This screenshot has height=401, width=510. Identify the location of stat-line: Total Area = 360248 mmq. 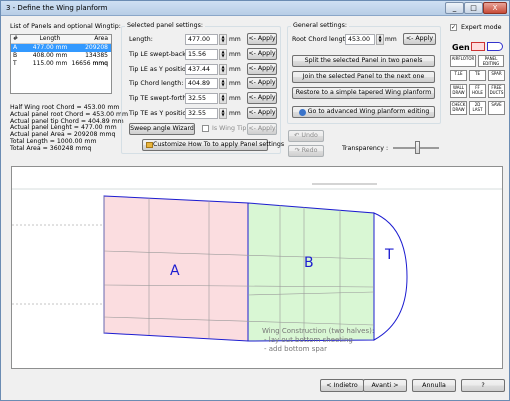
(51, 148).